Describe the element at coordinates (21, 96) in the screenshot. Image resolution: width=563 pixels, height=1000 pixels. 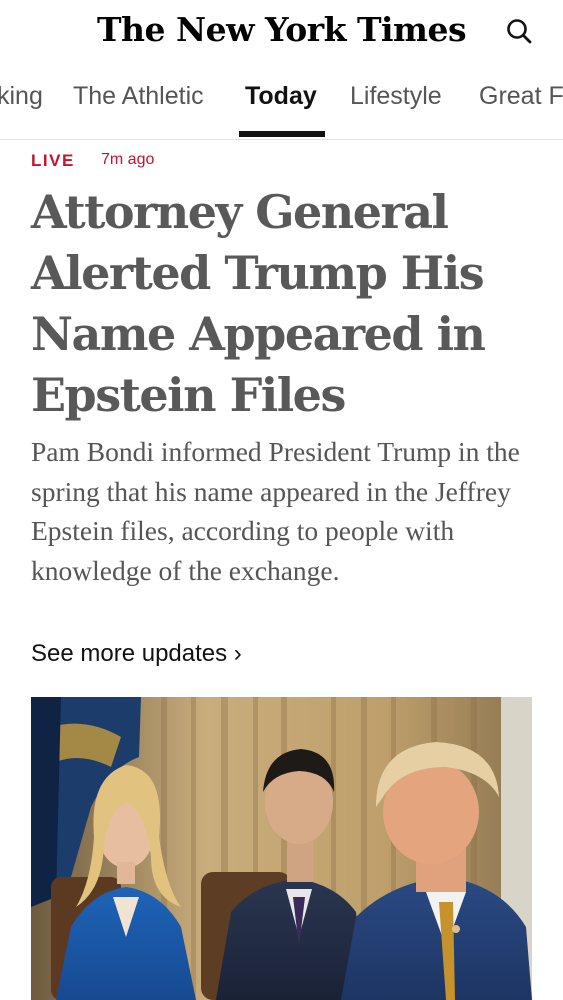
I see `tab-cooking: king` at that location.